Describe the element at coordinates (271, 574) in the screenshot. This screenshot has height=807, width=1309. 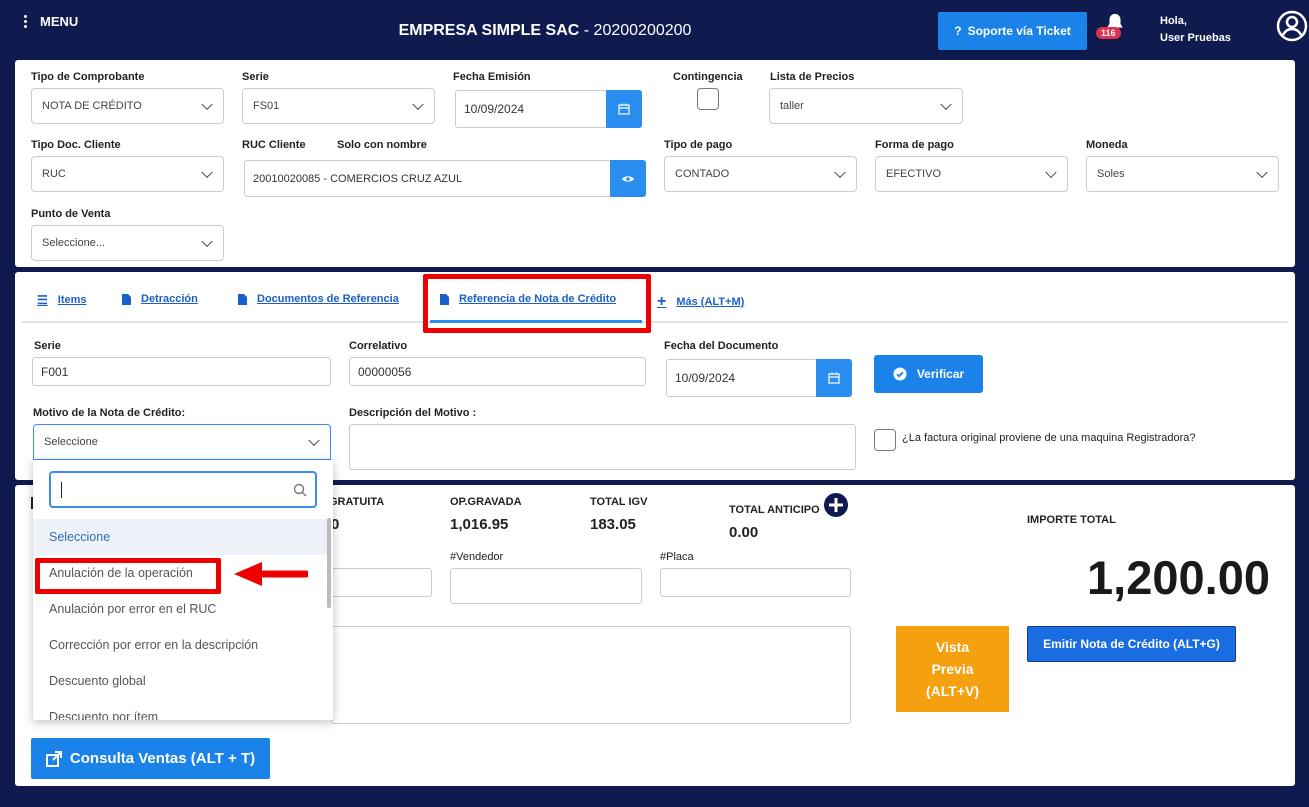
I see `annotation-arrow-icon` at that location.